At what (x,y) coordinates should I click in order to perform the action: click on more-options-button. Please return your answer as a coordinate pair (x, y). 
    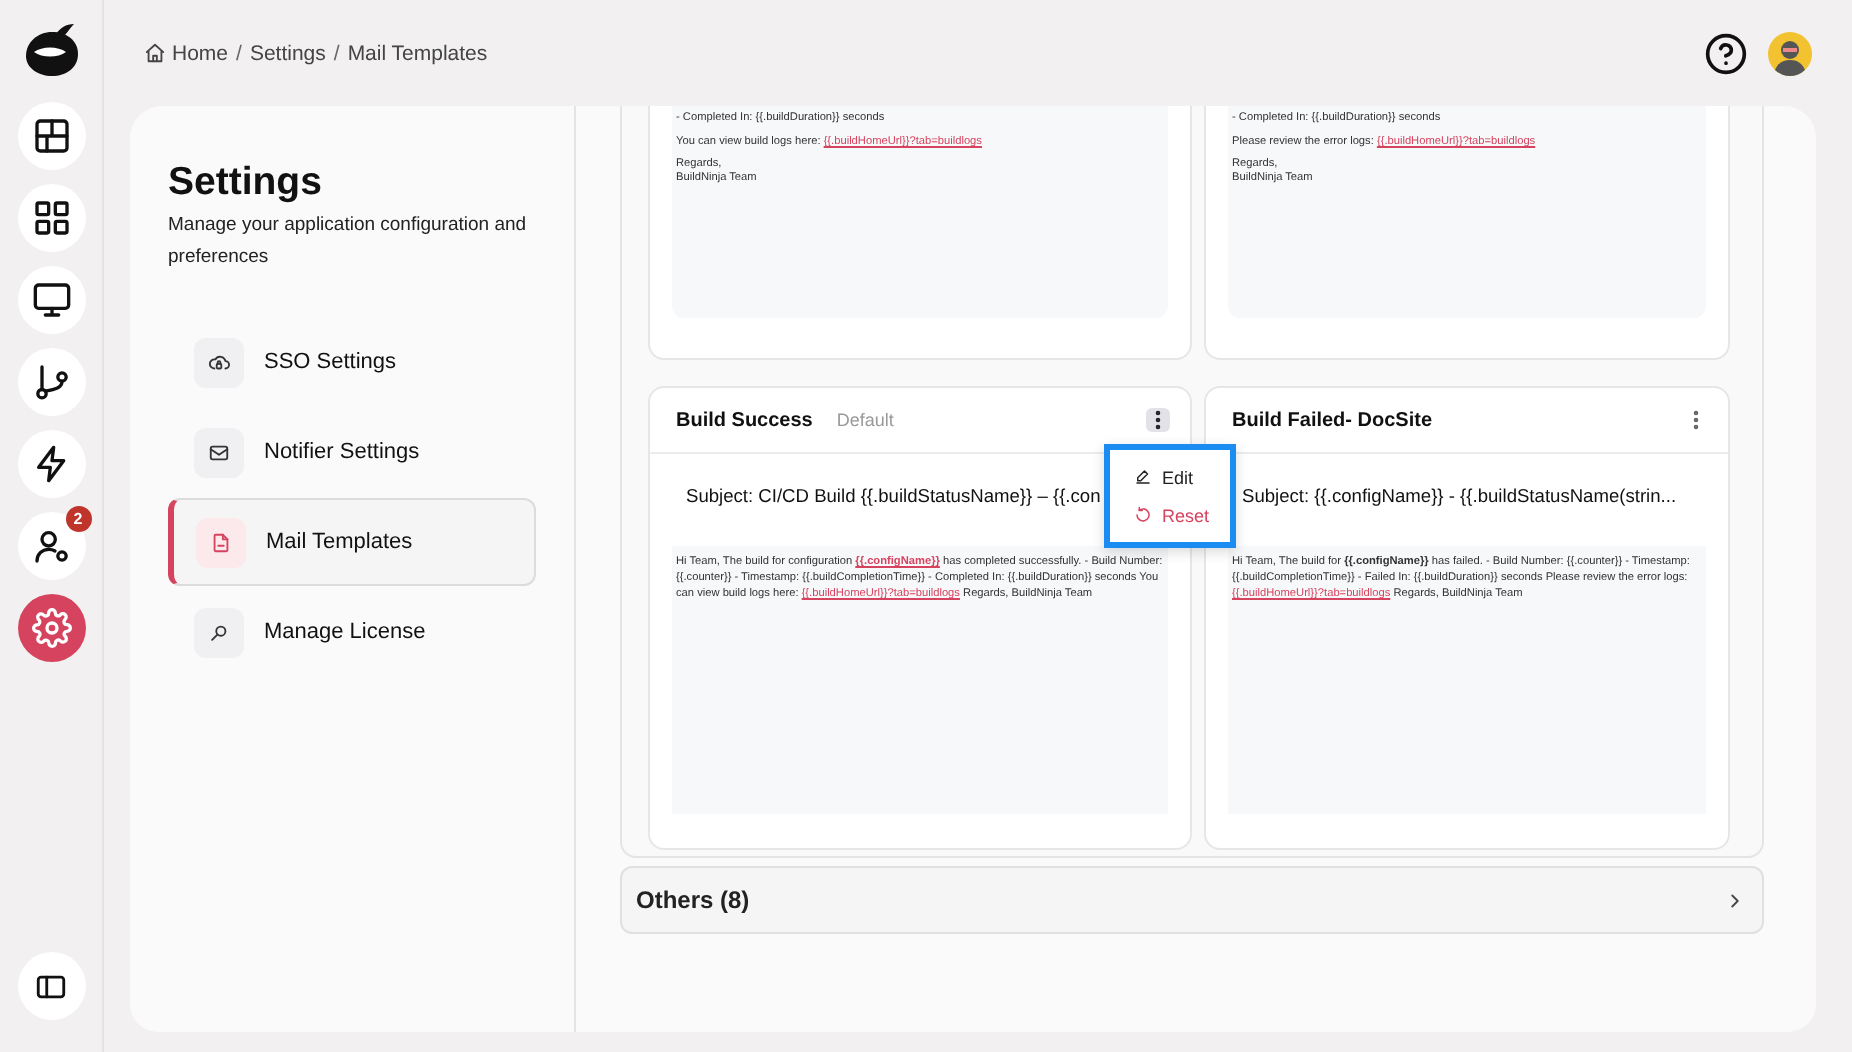
    Looking at the image, I should click on (1158, 420).